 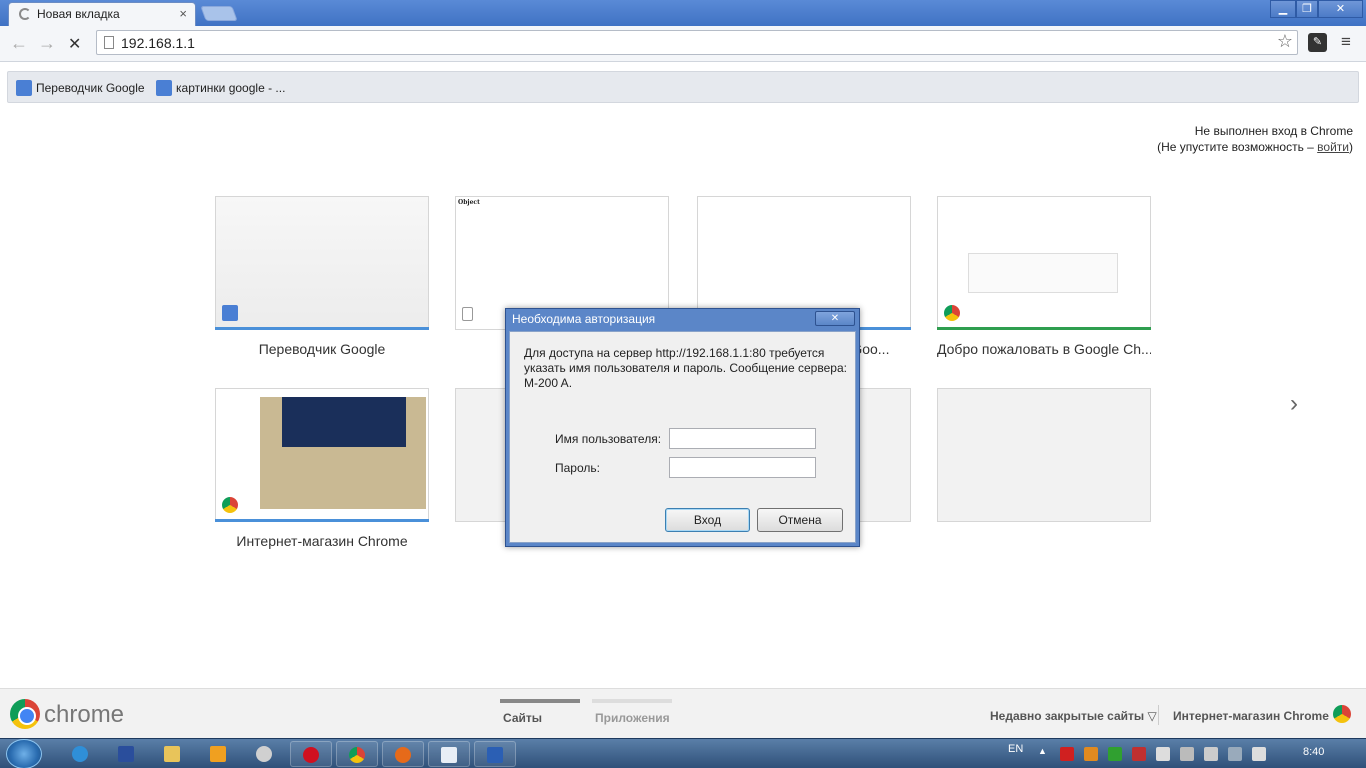 I want to click on tab-title: Новая вкладка, so click(x=78, y=14).